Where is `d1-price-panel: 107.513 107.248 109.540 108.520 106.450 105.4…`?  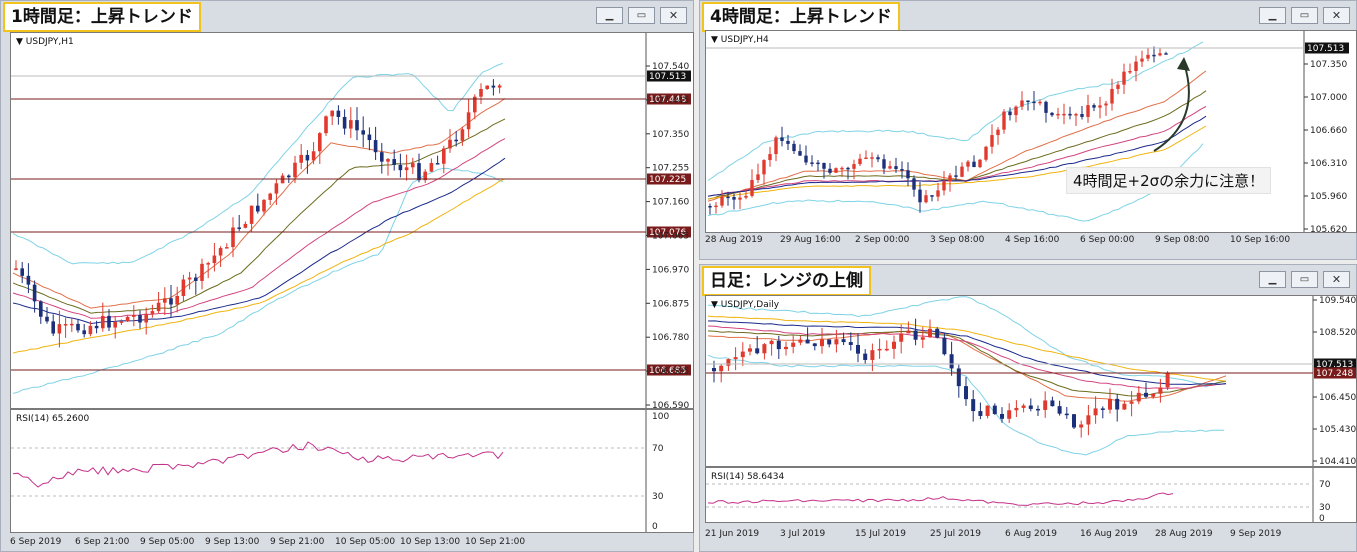
d1-price-panel: 107.513 107.248 109.540 108.520 106.450 105.4… is located at coordinates (1031, 381).